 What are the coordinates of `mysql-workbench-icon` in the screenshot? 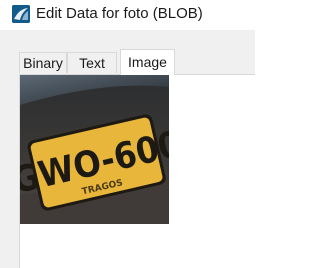 It's located at (21, 14).